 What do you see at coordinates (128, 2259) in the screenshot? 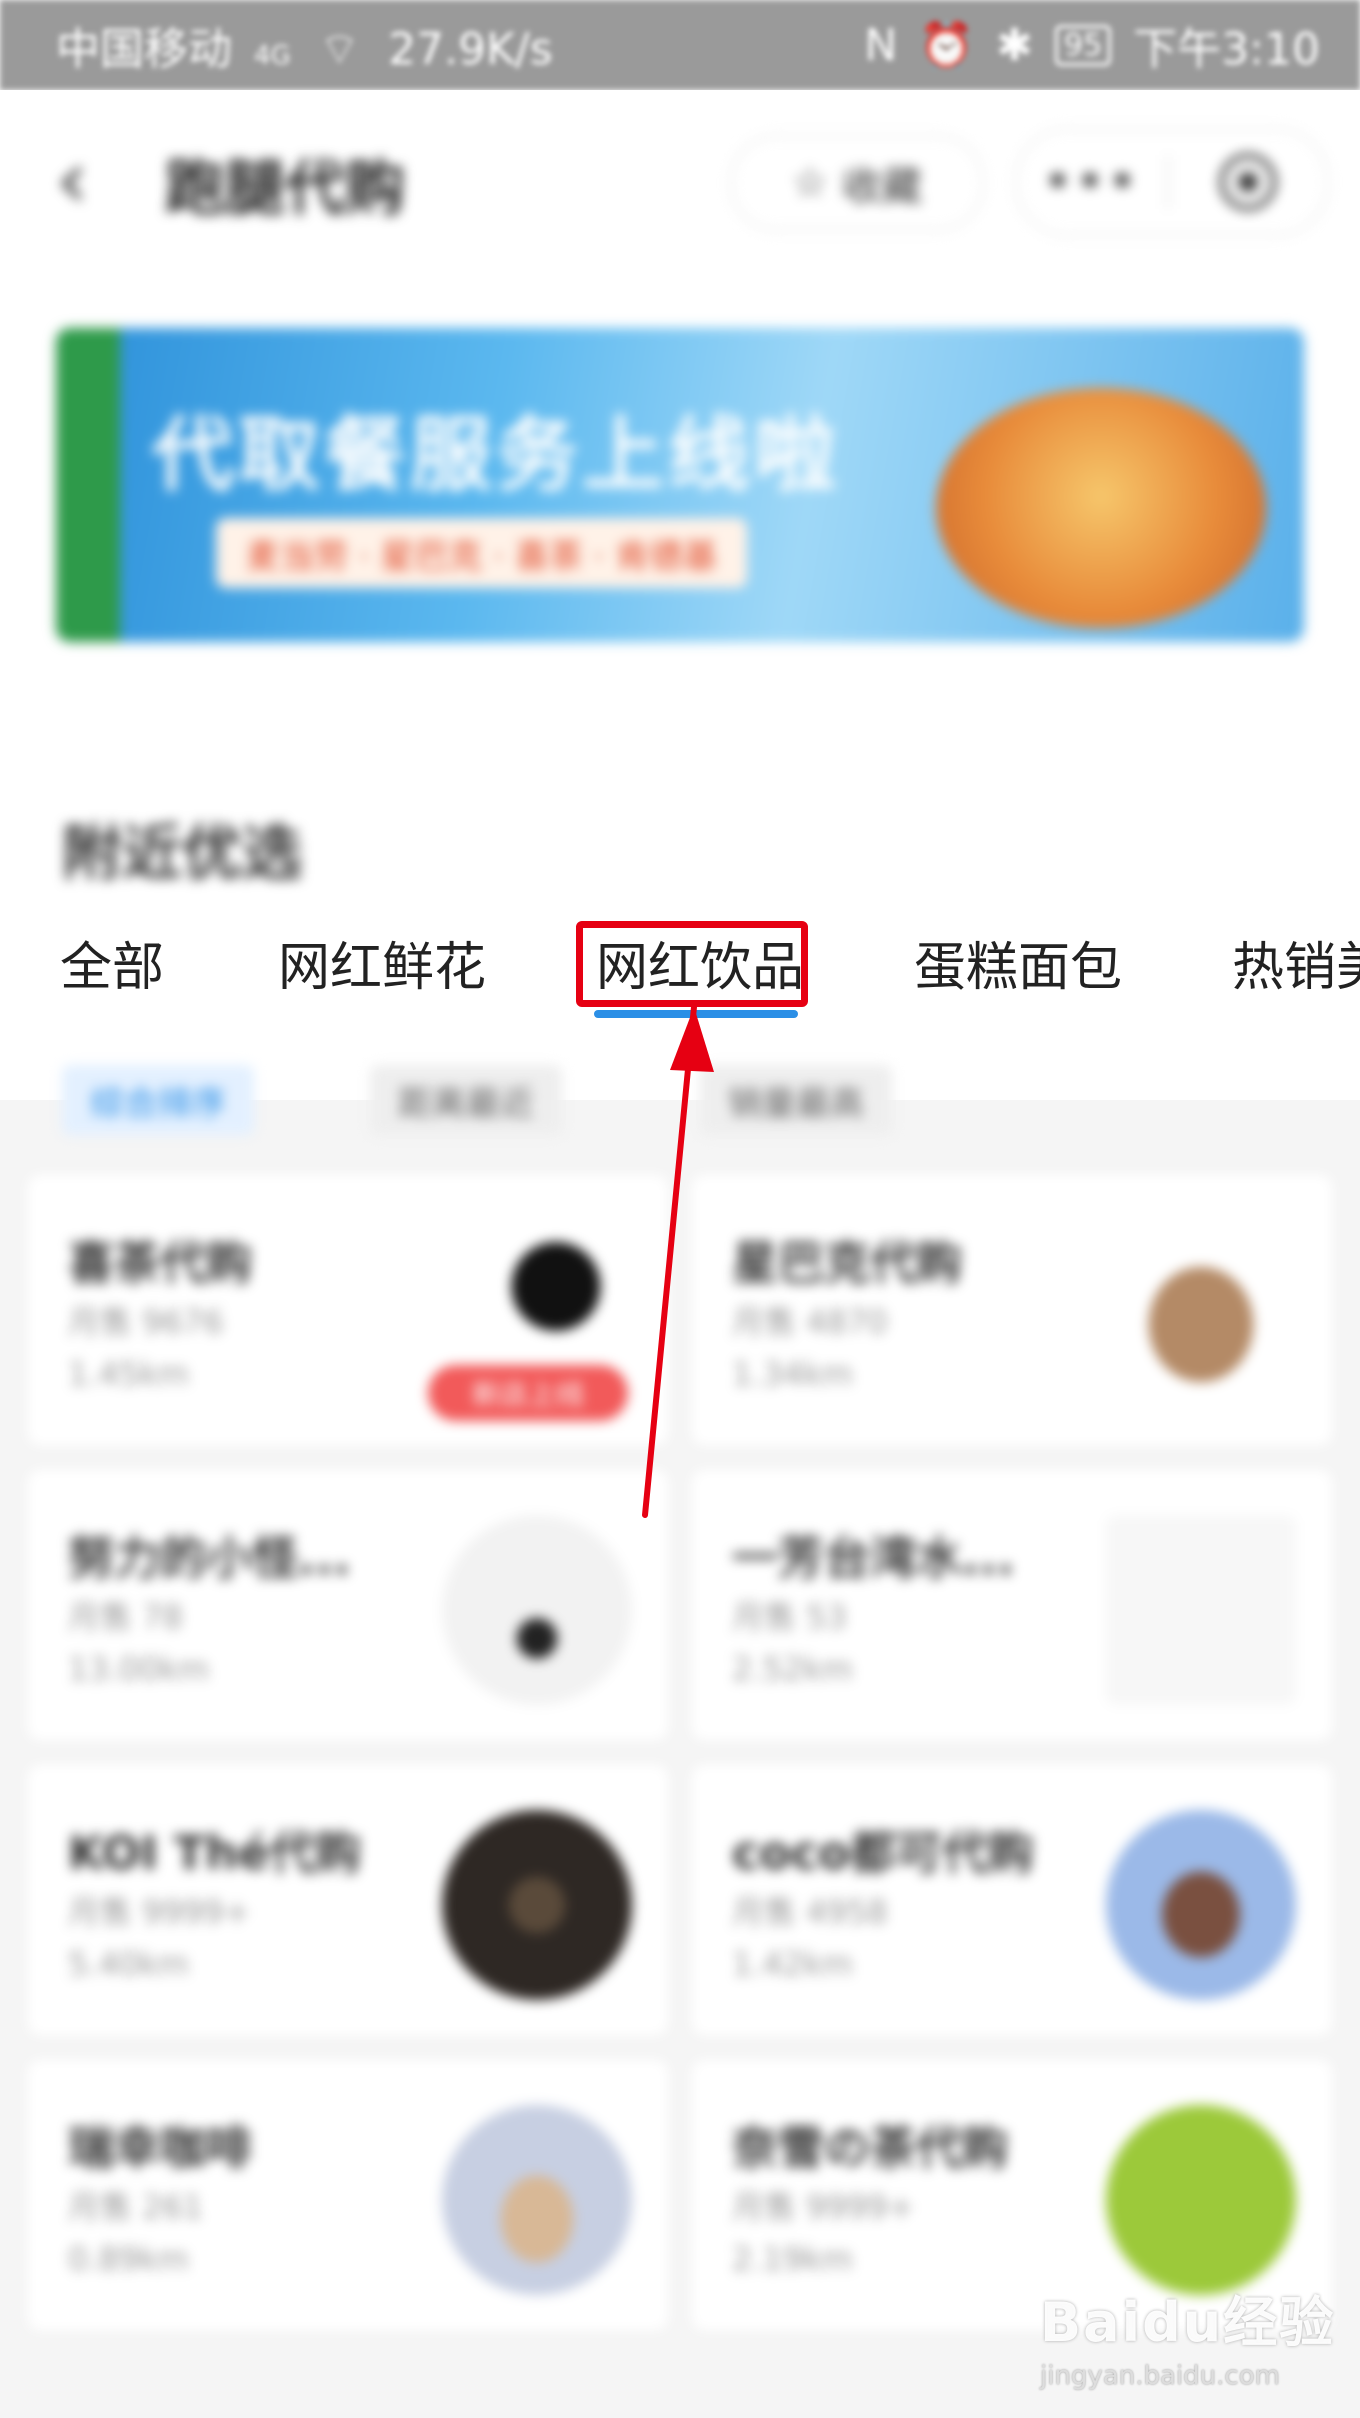
I see `shop-distance: 0.89km` at bounding box center [128, 2259].